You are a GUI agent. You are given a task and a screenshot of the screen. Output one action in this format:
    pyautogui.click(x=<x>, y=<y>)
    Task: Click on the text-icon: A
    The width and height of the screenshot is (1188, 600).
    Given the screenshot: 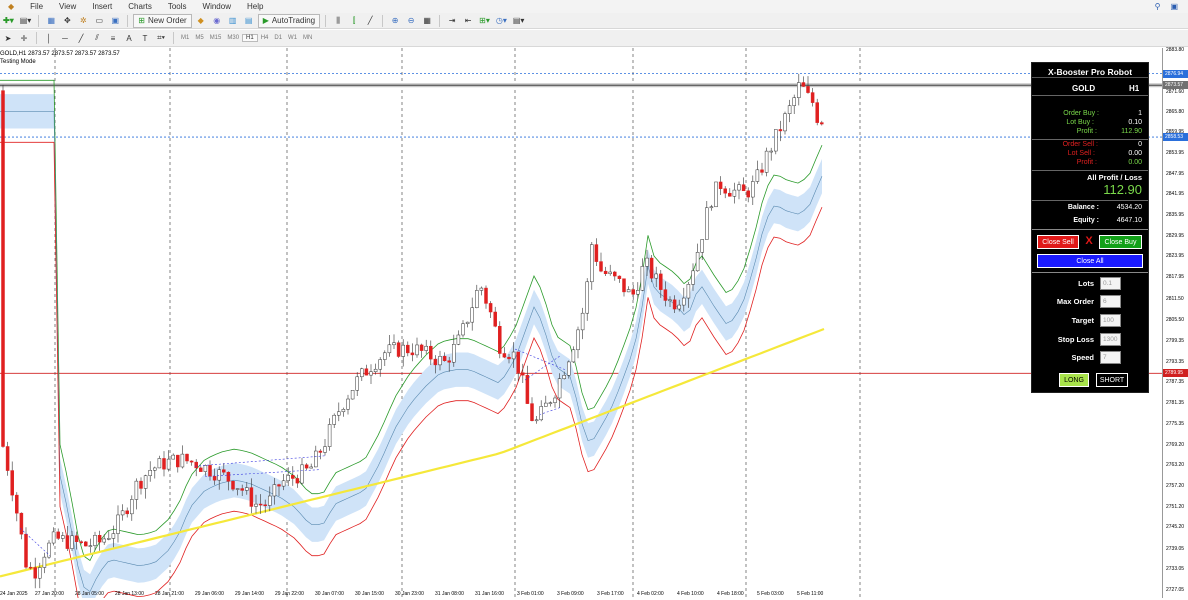 What is the action you would take?
    pyautogui.click(x=129, y=38)
    